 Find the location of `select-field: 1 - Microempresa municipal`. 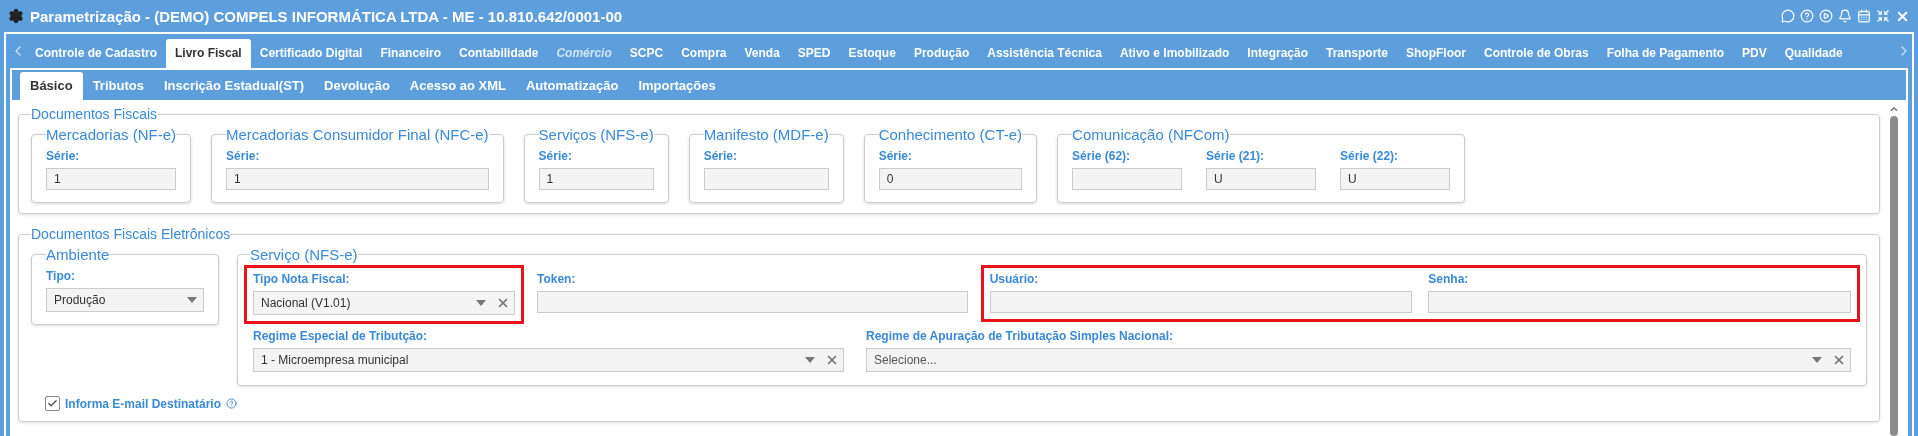

select-field: 1 - Microempresa municipal is located at coordinates (548, 360).